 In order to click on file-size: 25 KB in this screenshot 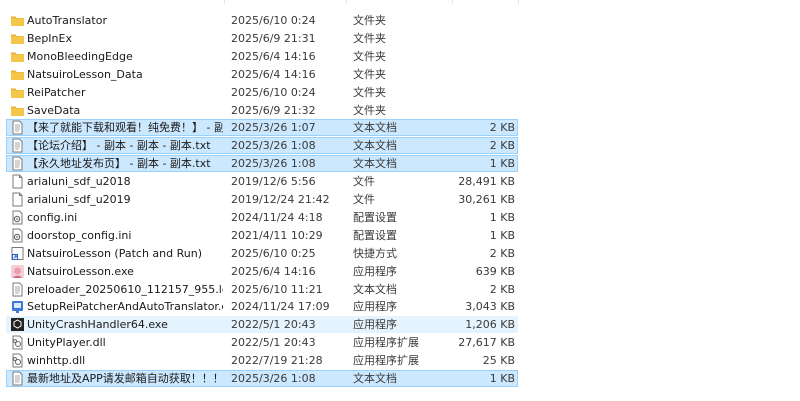, I will do `click(498, 360)`.